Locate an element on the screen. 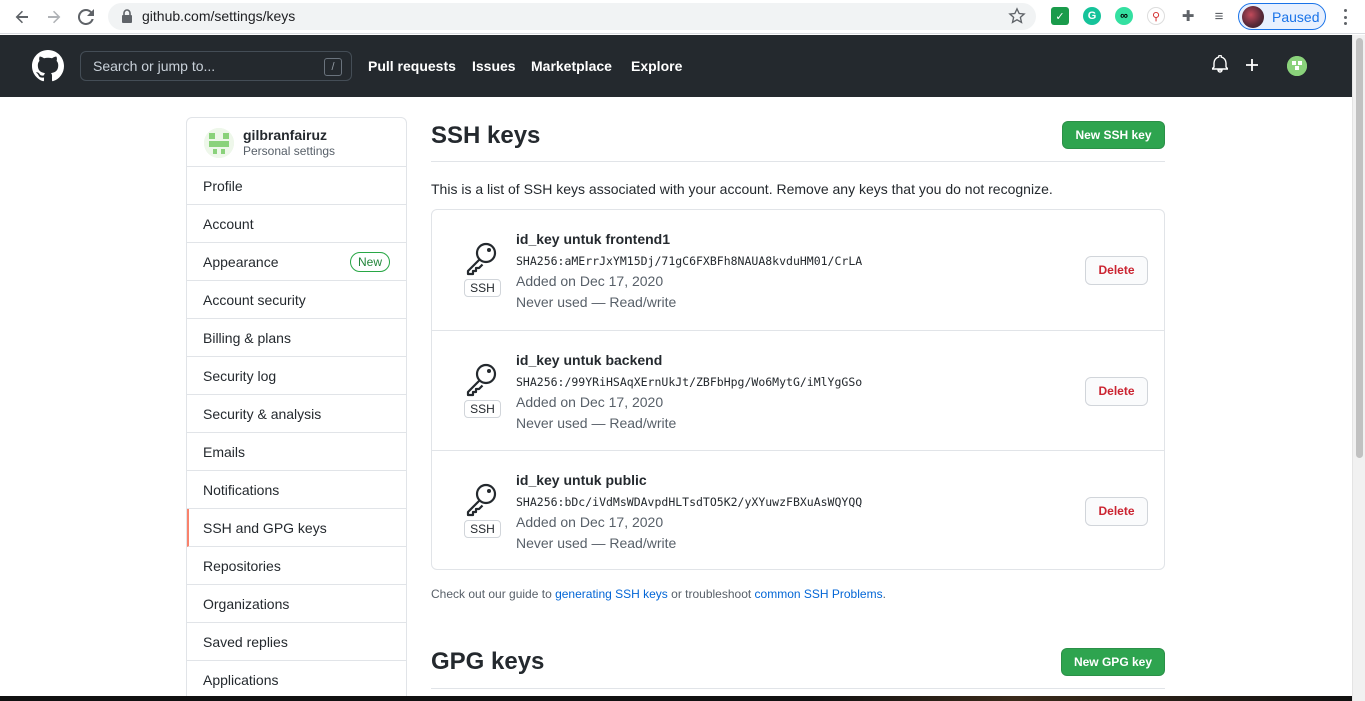 The width and height of the screenshot is (1365, 701). sidebar-item-account-security: Account security is located at coordinates (296, 300).